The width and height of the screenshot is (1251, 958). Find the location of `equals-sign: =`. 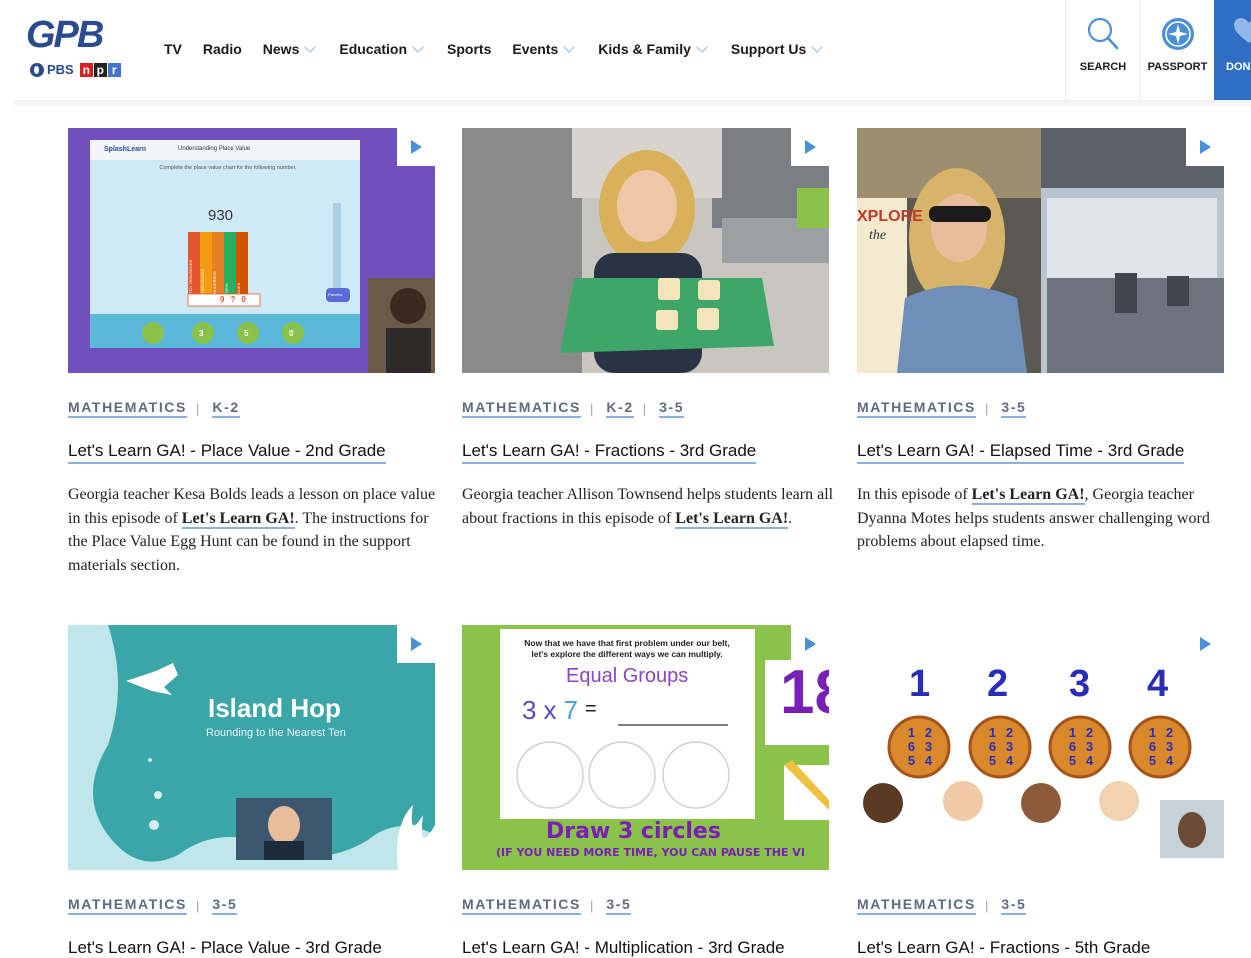

equals-sign: = is located at coordinates (590, 709).